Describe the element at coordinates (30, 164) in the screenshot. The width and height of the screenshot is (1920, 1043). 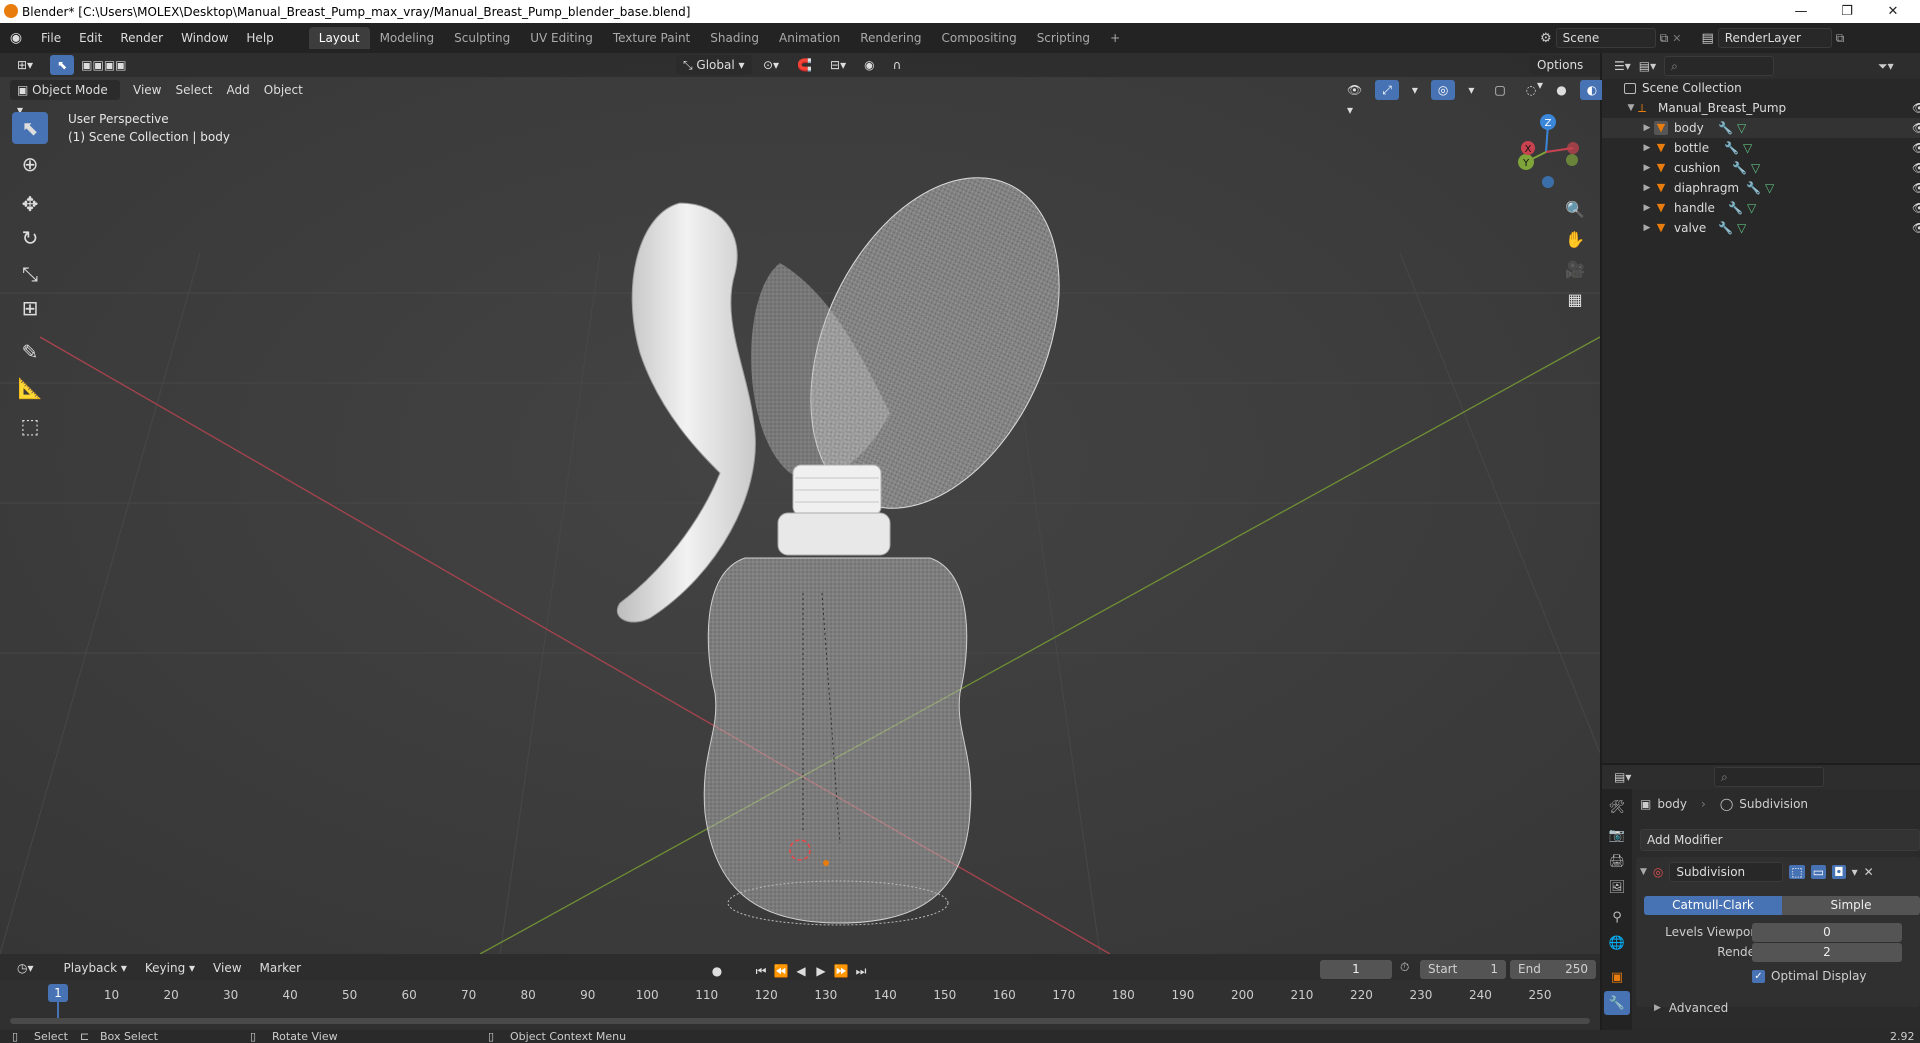
I see `cursor-tool: ⊕` at that location.